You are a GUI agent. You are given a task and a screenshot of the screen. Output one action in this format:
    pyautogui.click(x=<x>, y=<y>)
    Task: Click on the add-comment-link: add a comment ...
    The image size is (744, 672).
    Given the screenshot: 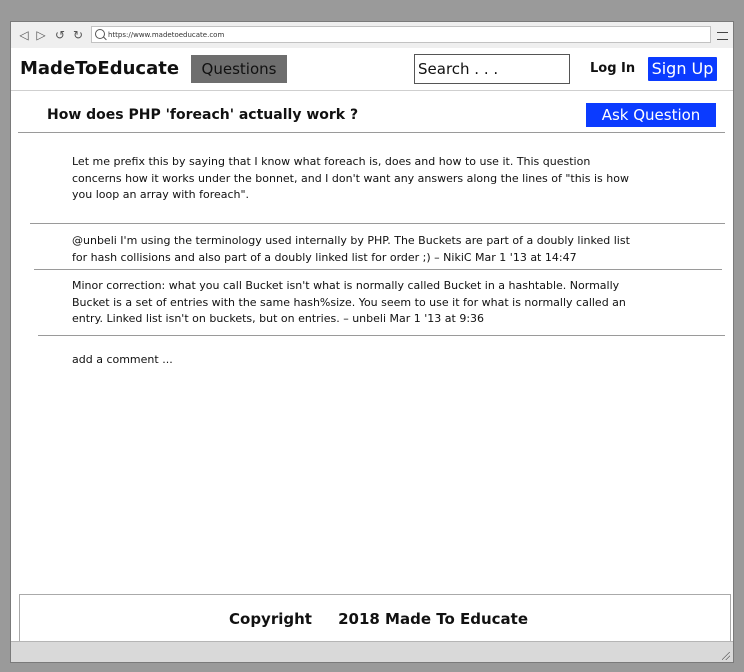 What is the action you would take?
    pyautogui.click(x=122, y=359)
    